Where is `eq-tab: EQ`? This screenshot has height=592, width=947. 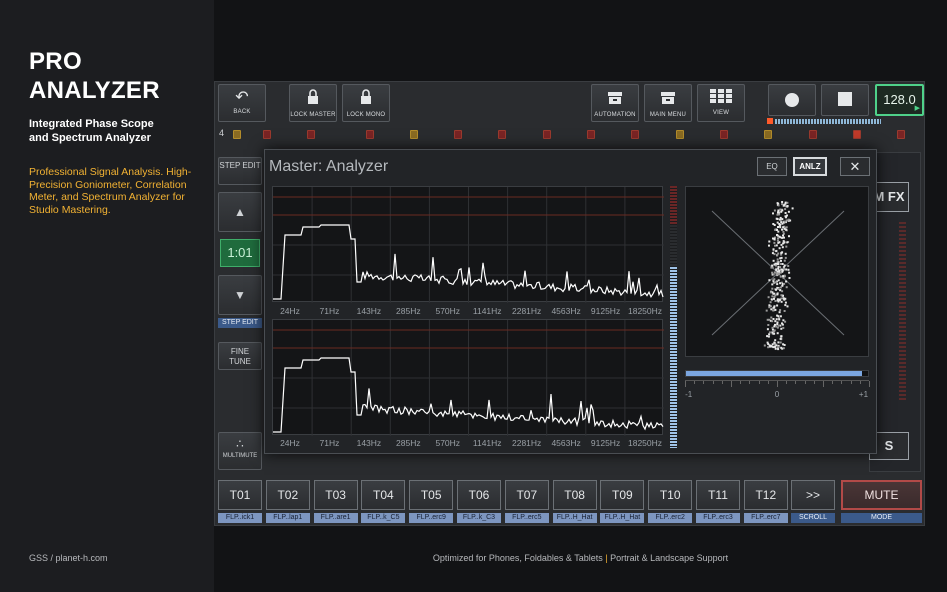 eq-tab: EQ is located at coordinates (772, 166).